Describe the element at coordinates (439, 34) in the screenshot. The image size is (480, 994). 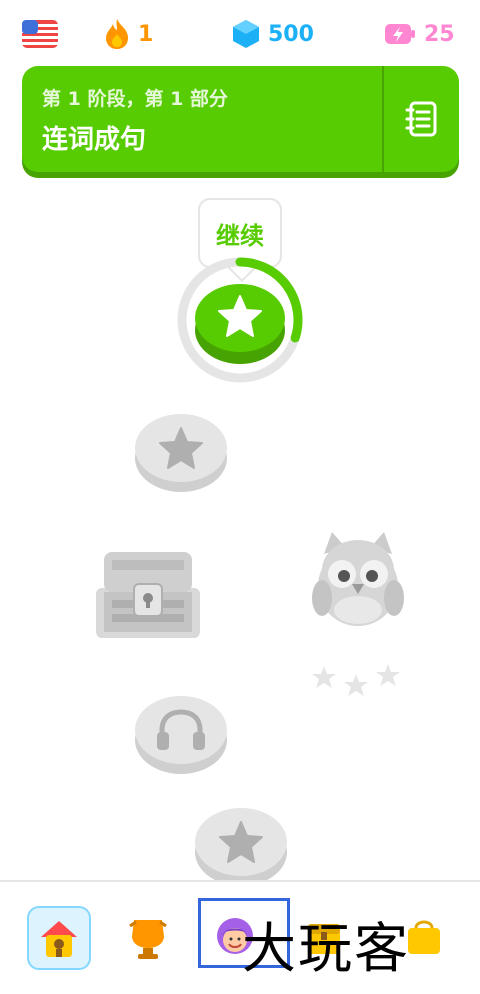
I see `energy-count: 25` at that location.